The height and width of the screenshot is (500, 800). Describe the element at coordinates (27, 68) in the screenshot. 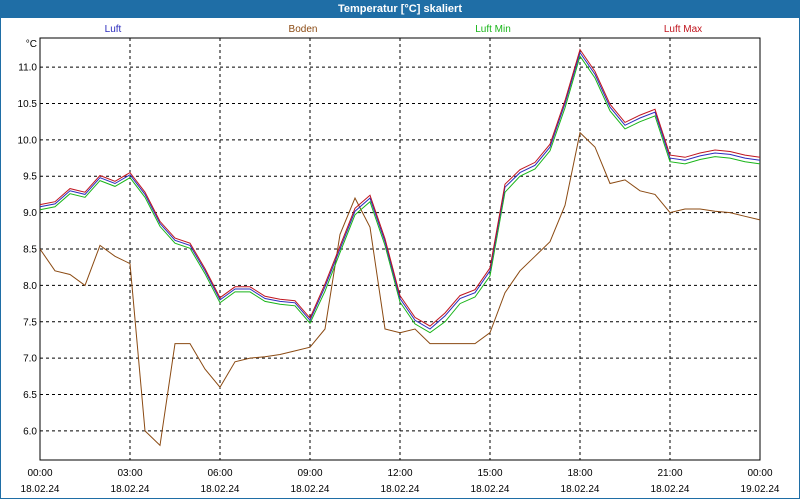

I see `y-tick-label: 11.0` at that location.